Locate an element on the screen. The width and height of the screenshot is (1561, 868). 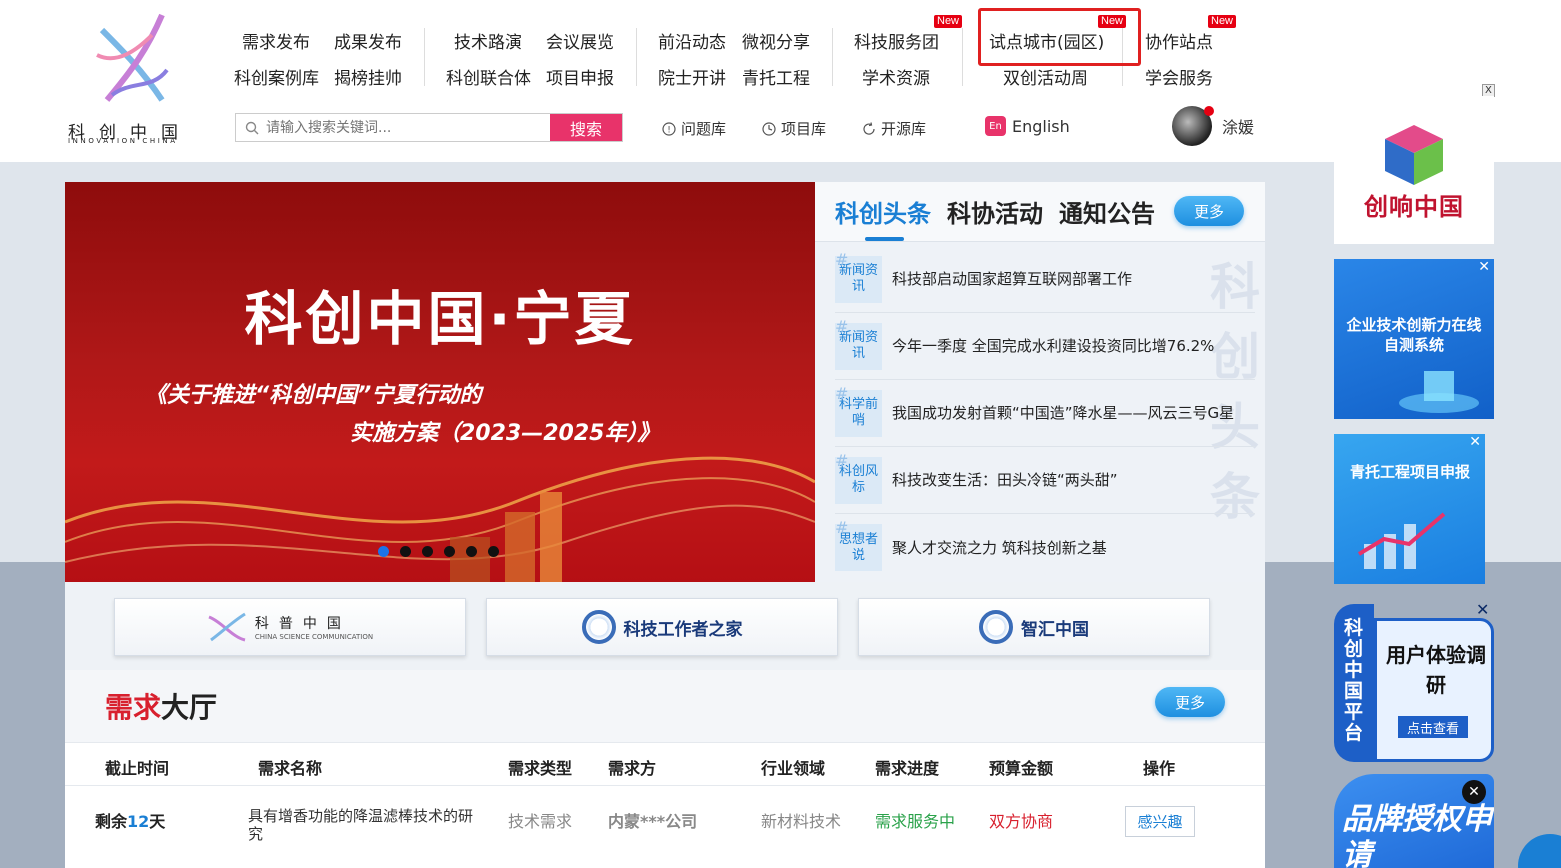
nav-tech-roadshow: 技术路演 is located at coordinates (488, 40).